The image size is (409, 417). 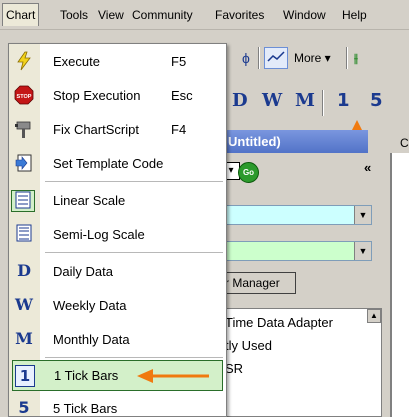 What do you see at coordinates (297, 215) in the screenshot?
I see `symbol-combo: ▼` at bounding box center [297, 215].